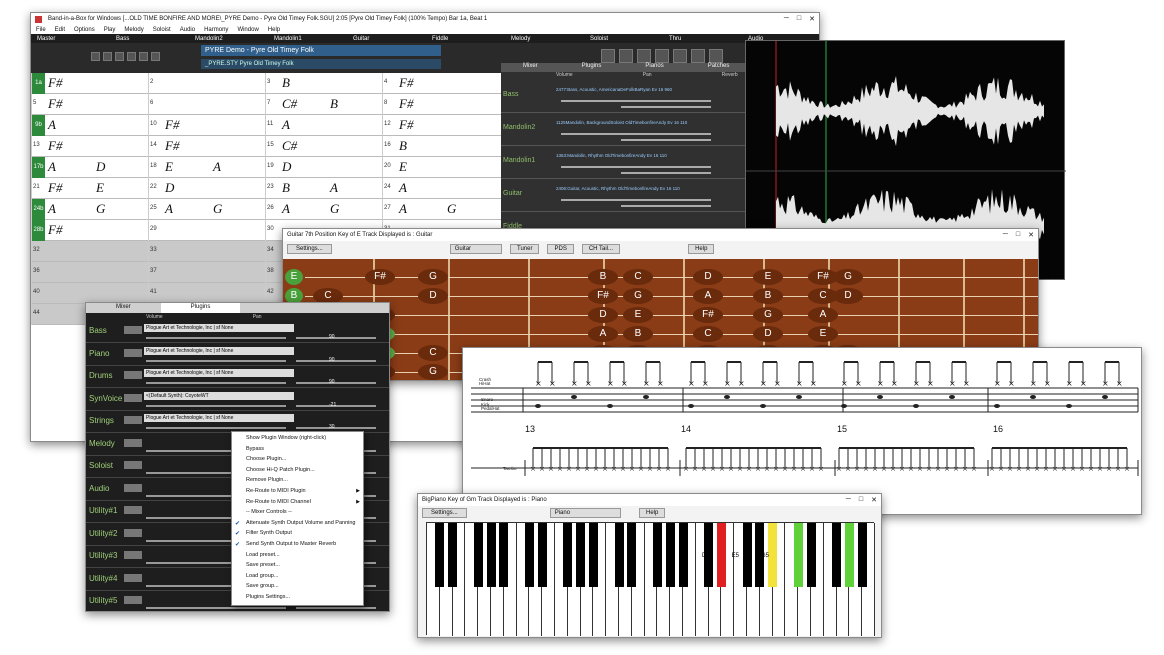 Image resolution: width=1164 pixels, height=655 pixels. I want to click on menu-item: Re-Route to MIDI Plugin, so click(276, 491).